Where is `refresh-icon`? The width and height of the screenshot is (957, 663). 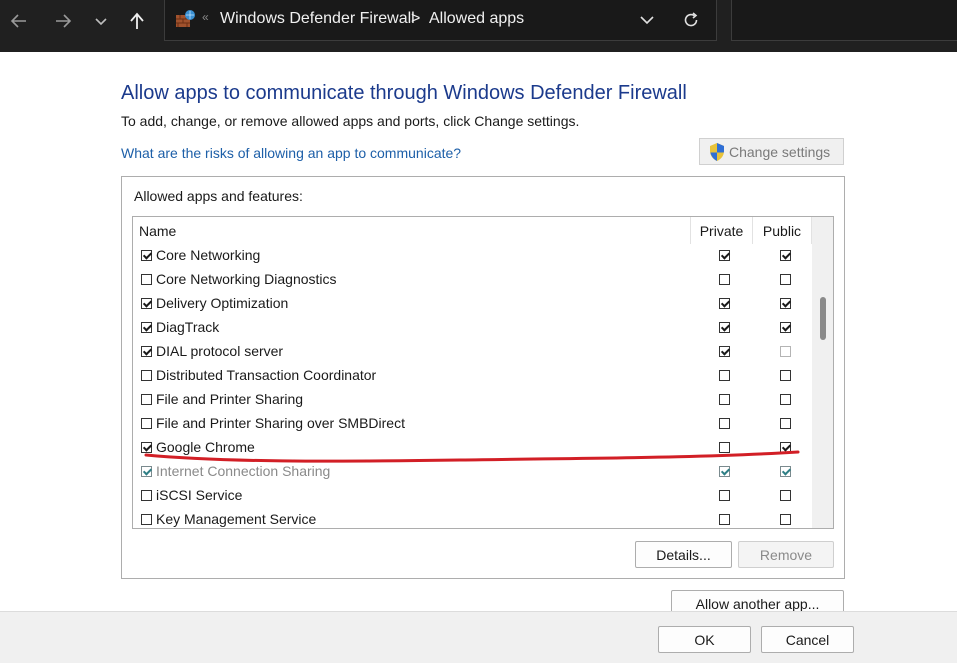
refresh-icon is located at coordinates (691, 19).